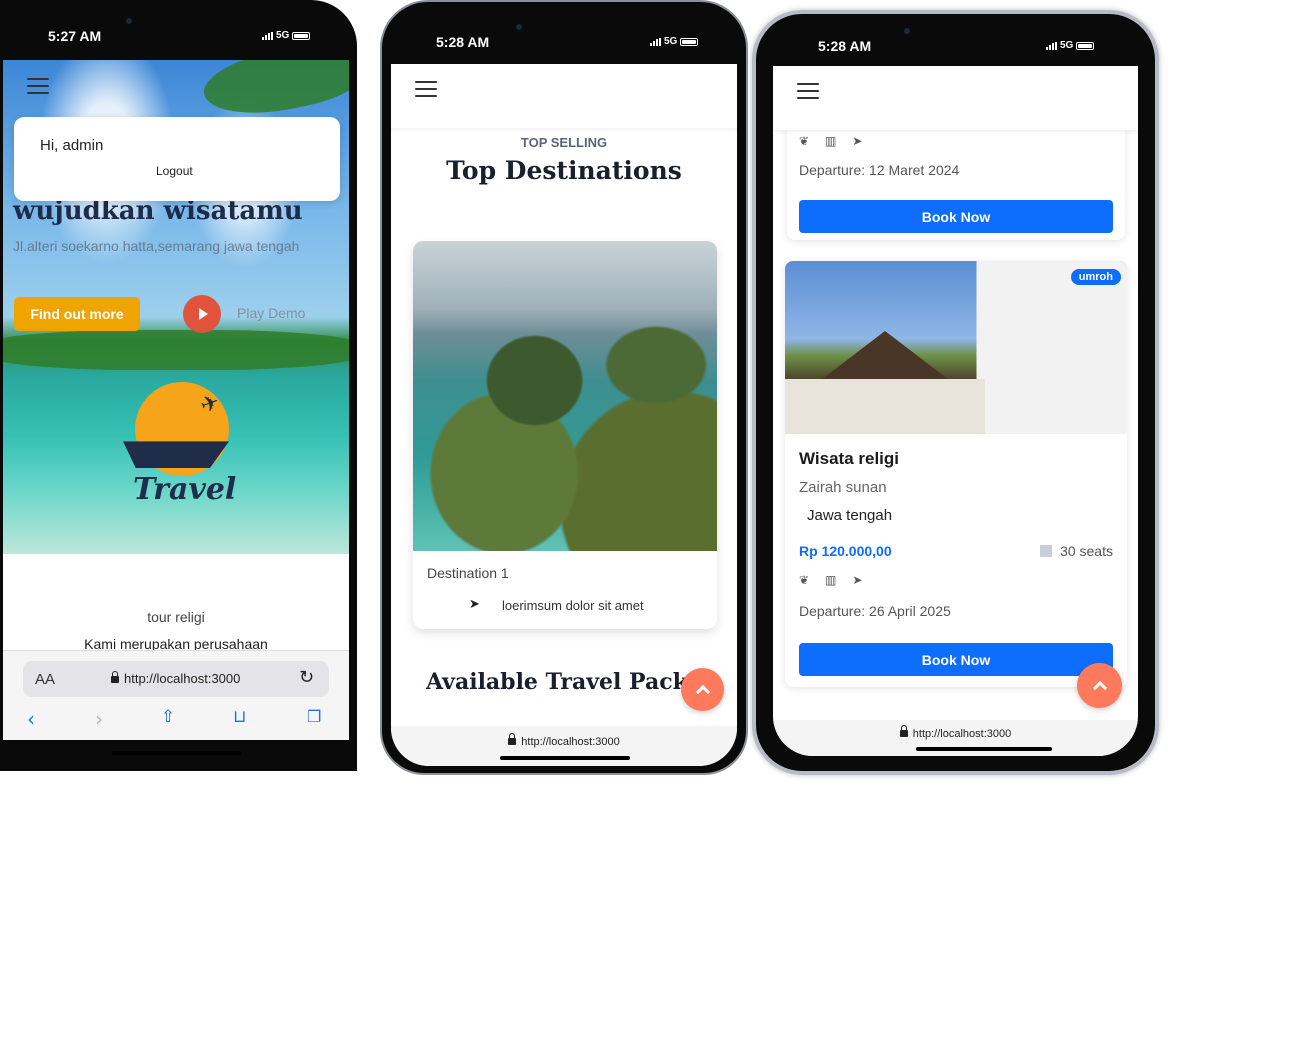  Describe the element at coordinates (875, 611) in the screenshot. I see `departure-date: Departure: 26 April 2025` at that location.